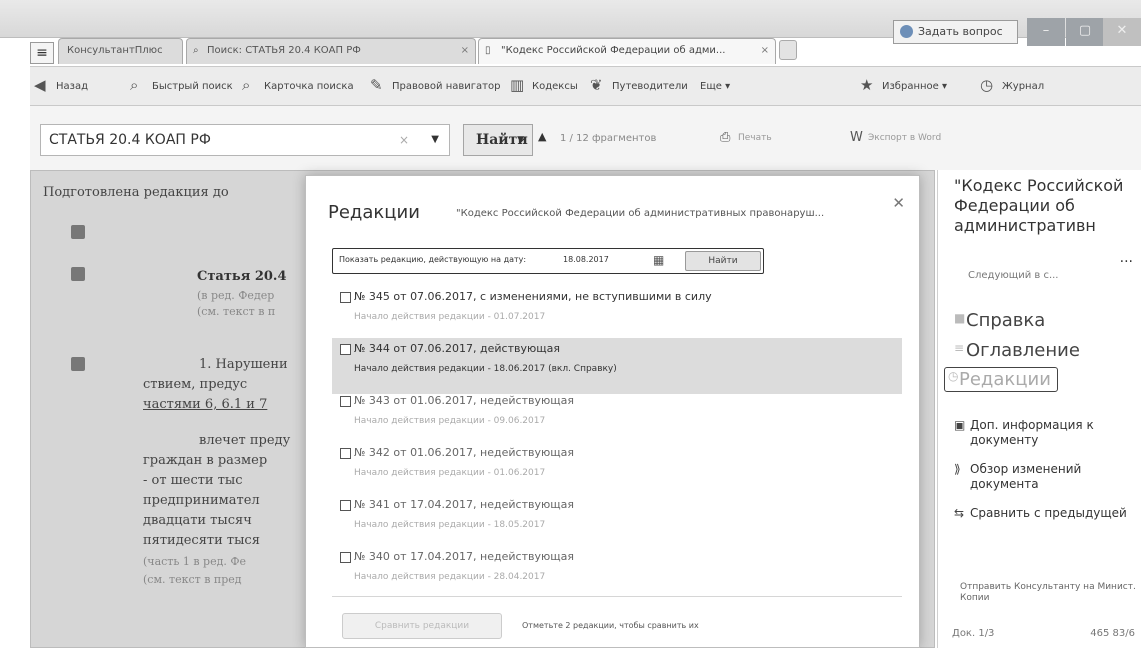 This screenshot has height=648, width=1141. Describe the element at coordinates (1122, 32) in the screenshot. I see `close-window-button: ✕` at that location.